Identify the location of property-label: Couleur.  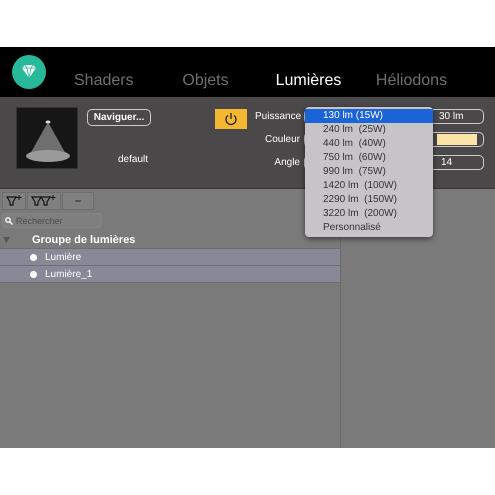
(282, 139).